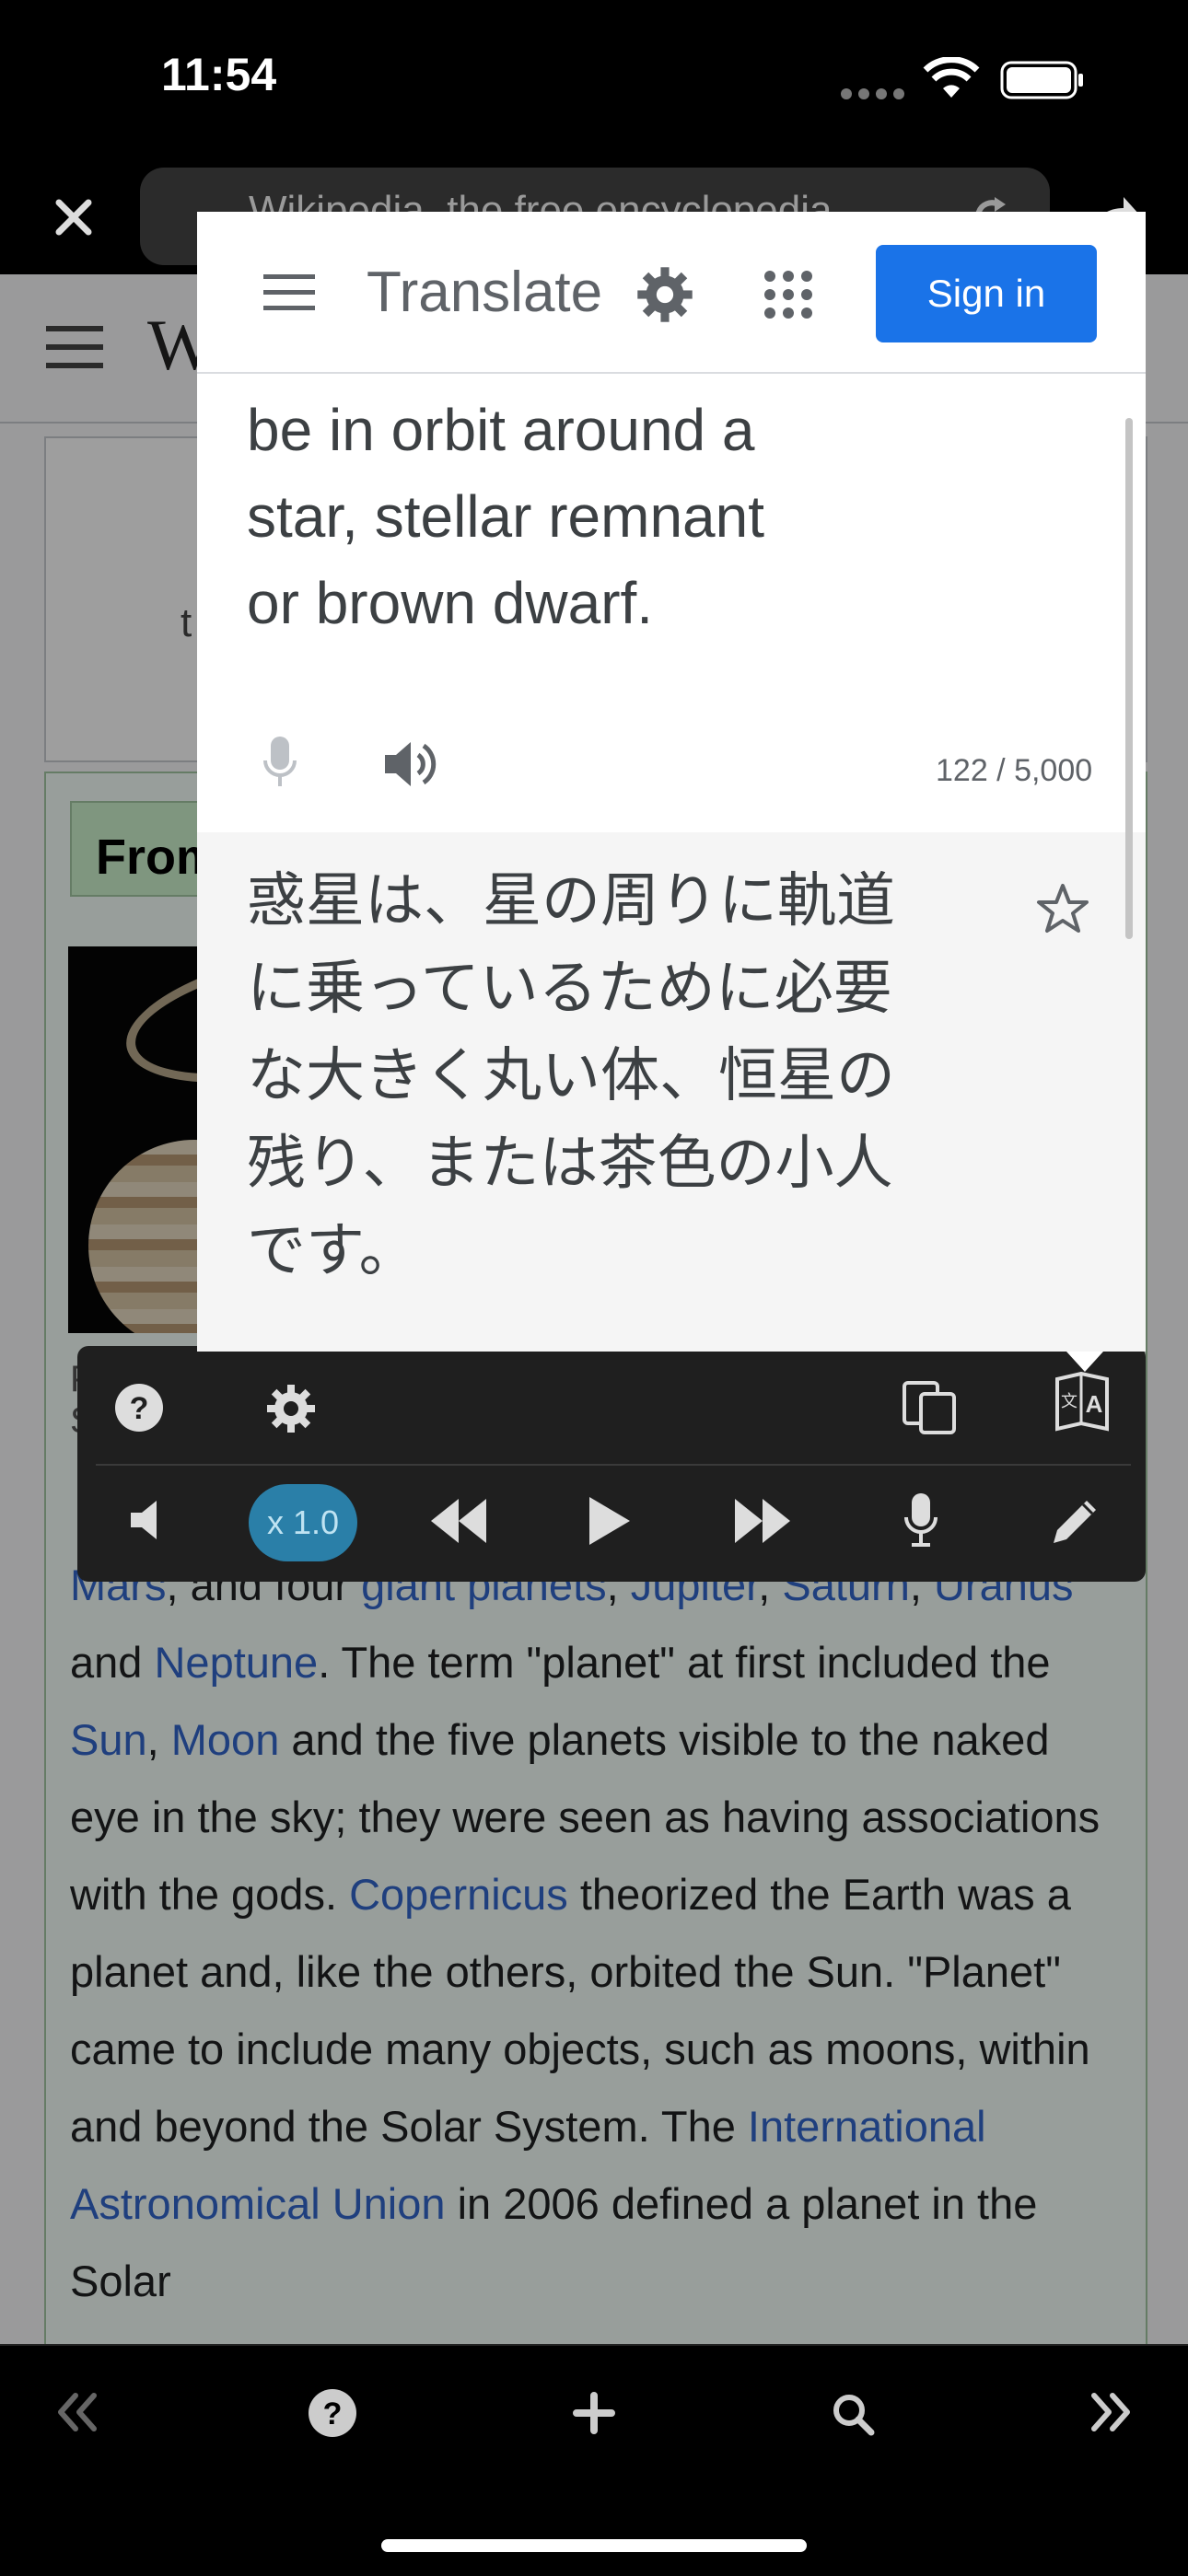  I want to click on apps-grid-icon, so click(788, 295).